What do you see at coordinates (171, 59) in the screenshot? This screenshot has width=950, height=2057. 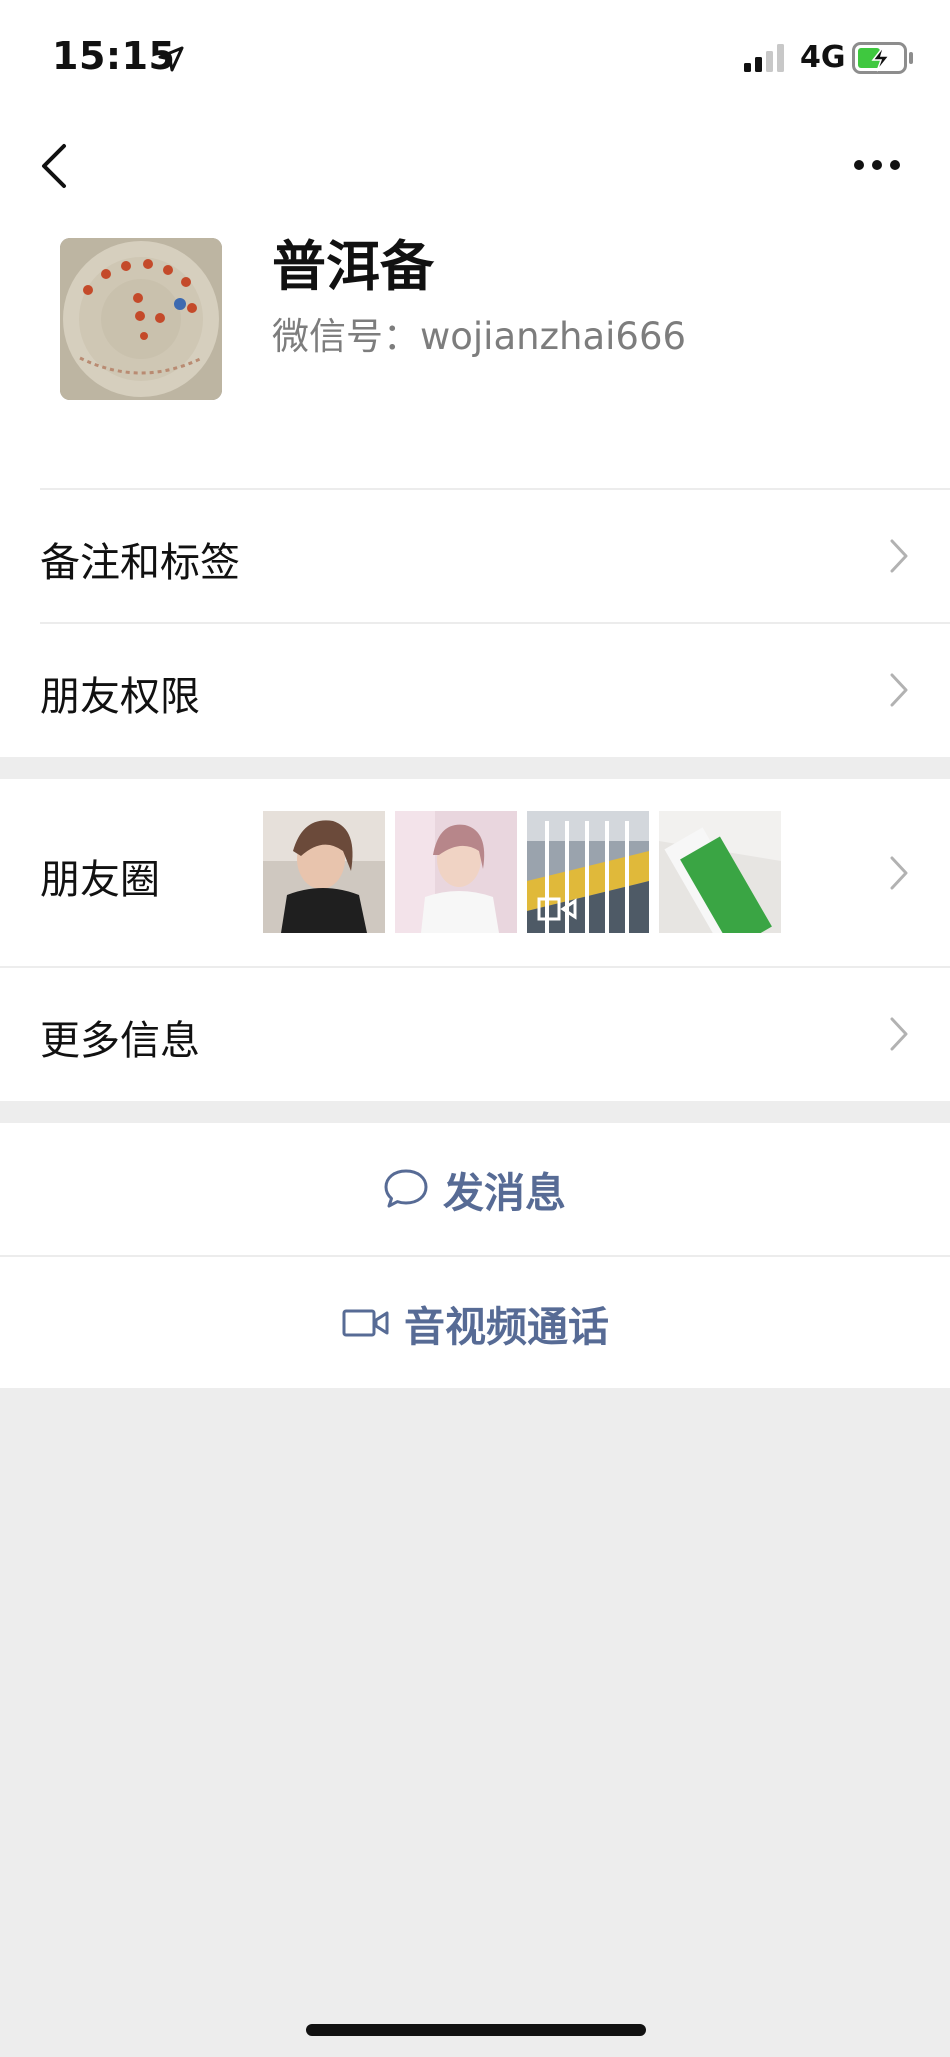 I see `location-arrow-icon` at bounding box center [171, 59].